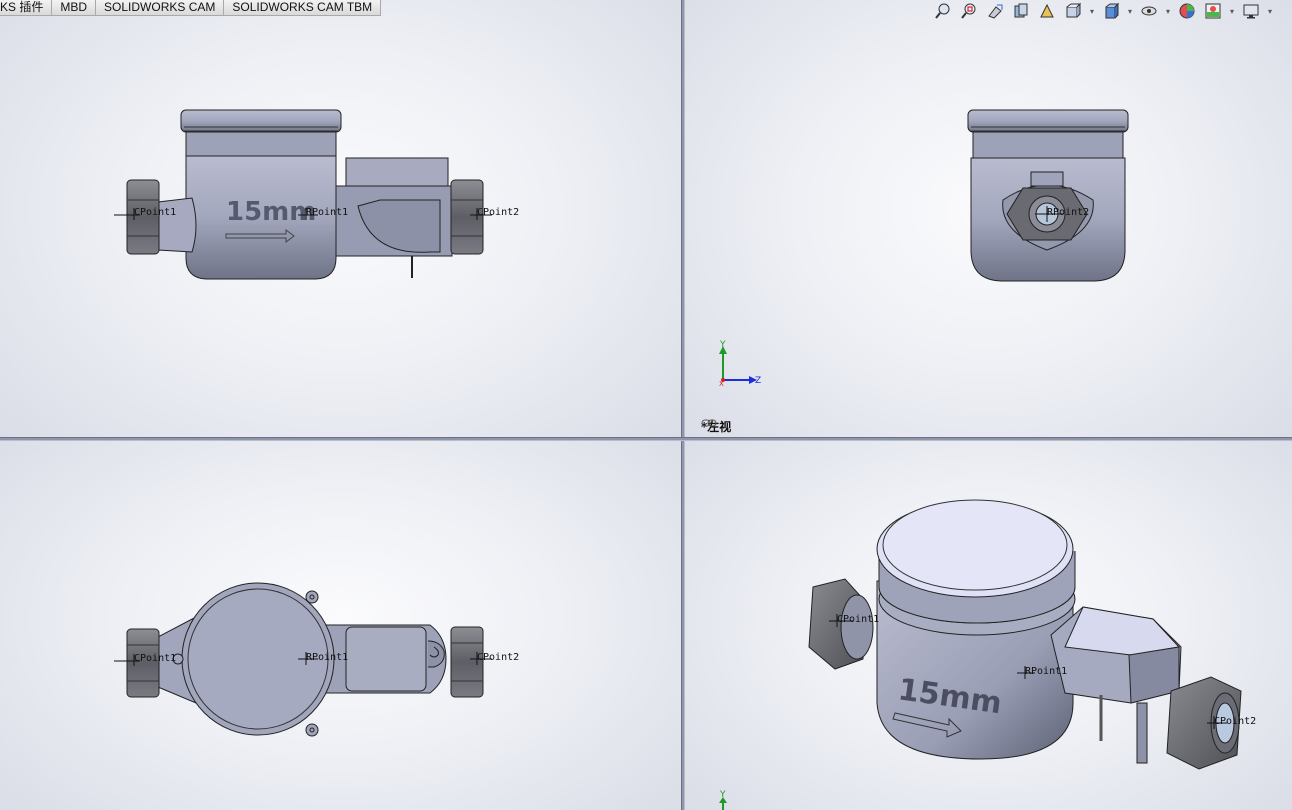 The width and height of the screenshot is (1292, 810). What do you see at coordinates (74, 8) in the screenshot?
I see `tab-mbd: MBD` at bounding box center [74, 8].